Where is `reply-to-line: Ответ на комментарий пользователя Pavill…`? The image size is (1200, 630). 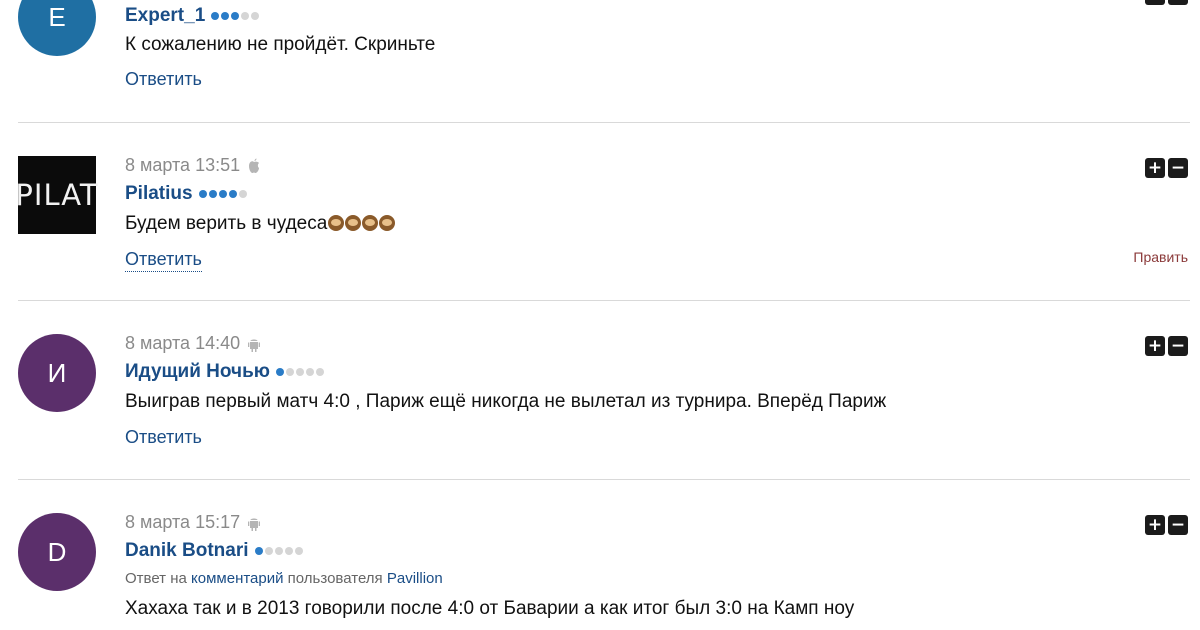 reply-to-line: Ответ на комментарий пользователя Pavill… is located at coordinates (284, 578).